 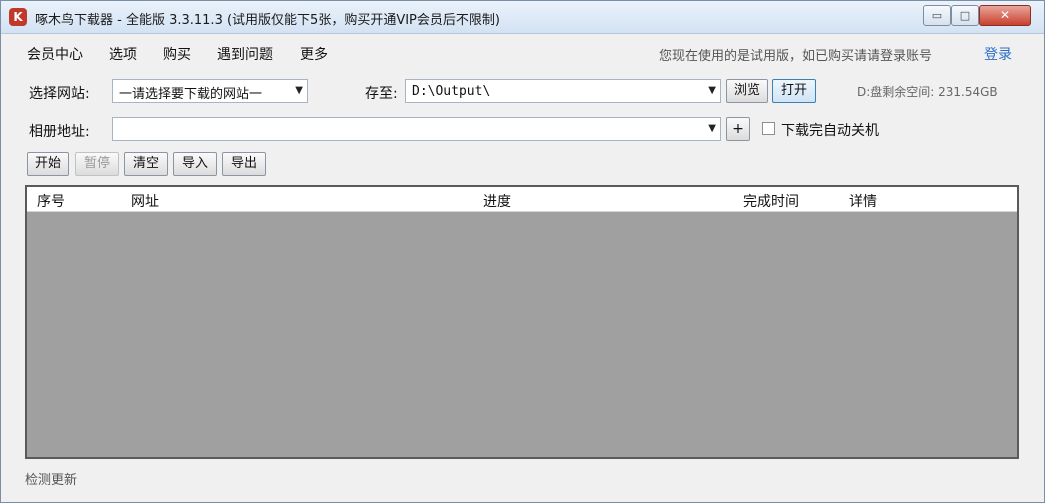 I want to click on menu-options: 选项, so click(x=123, y=54).